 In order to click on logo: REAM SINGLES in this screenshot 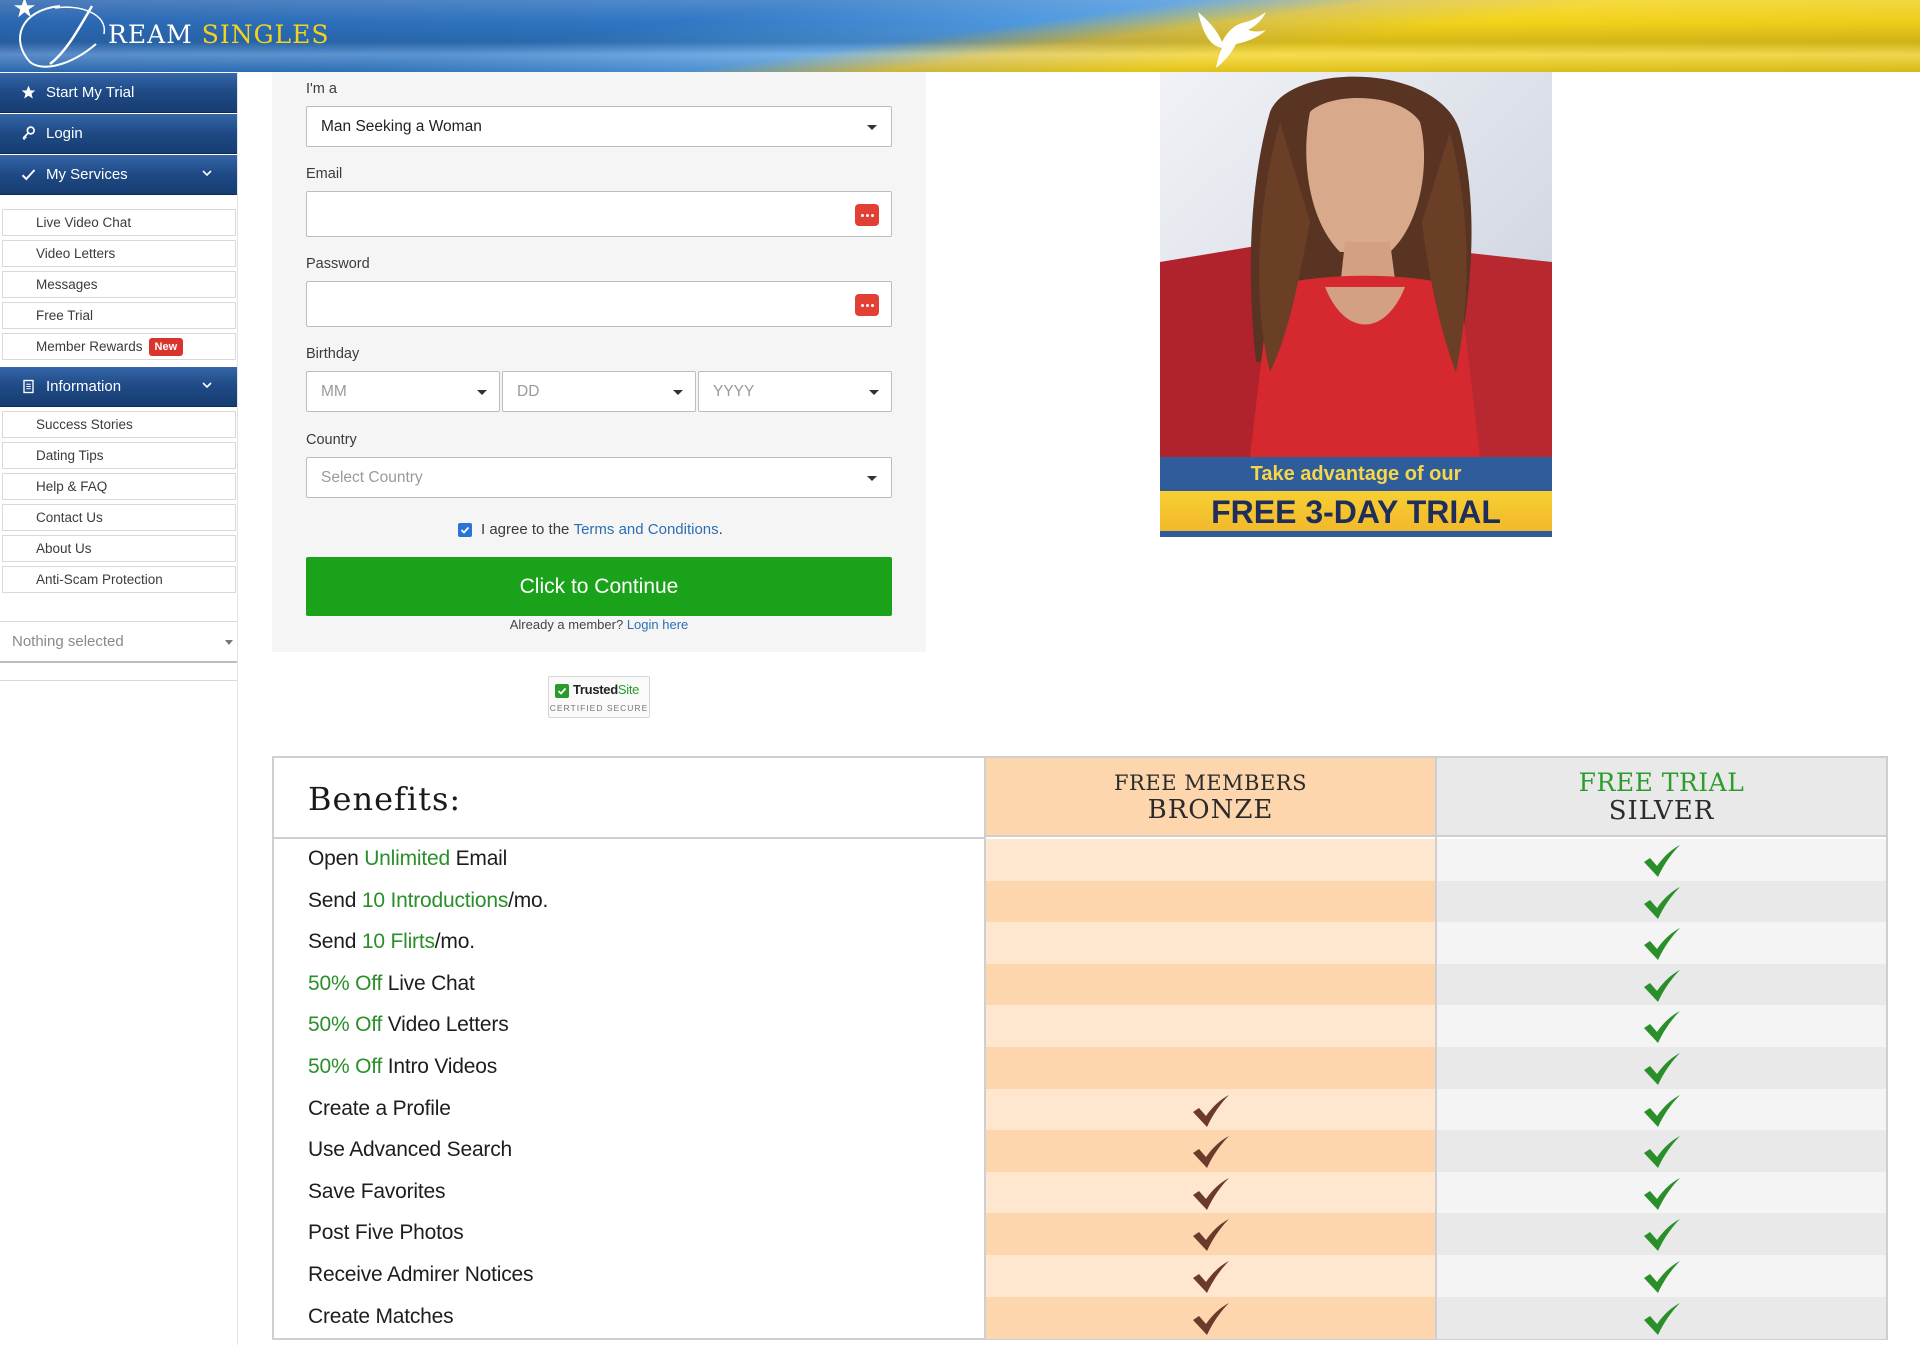, I will do `click(219, 34)`.